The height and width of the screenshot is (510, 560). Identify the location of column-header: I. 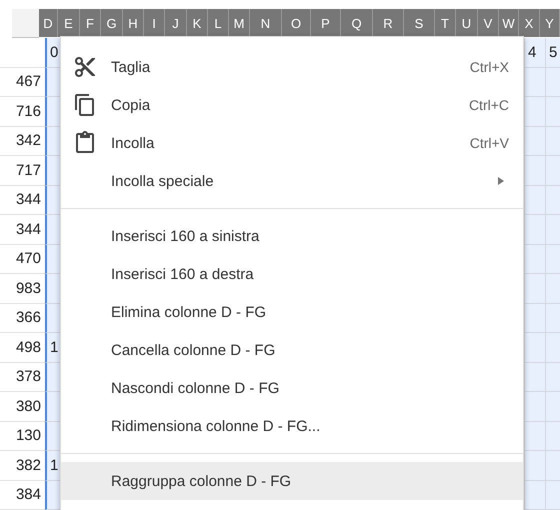
(154, 23).